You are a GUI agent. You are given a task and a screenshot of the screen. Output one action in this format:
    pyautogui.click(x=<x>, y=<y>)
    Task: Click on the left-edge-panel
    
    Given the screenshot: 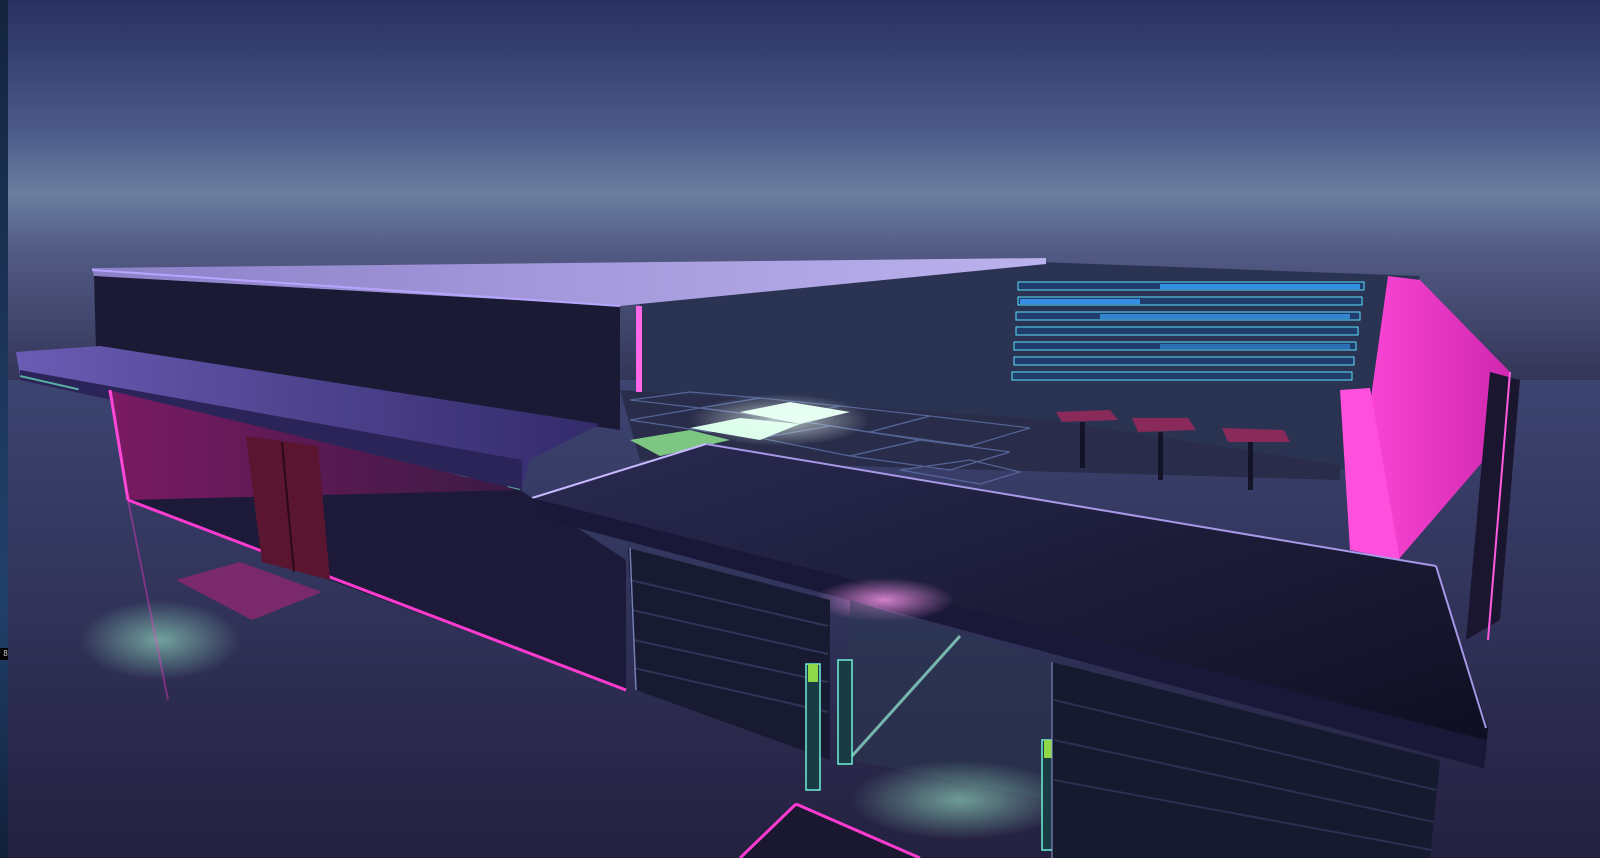 What is the action you would take?
    pyautogui.click(x=4, y=429)
    